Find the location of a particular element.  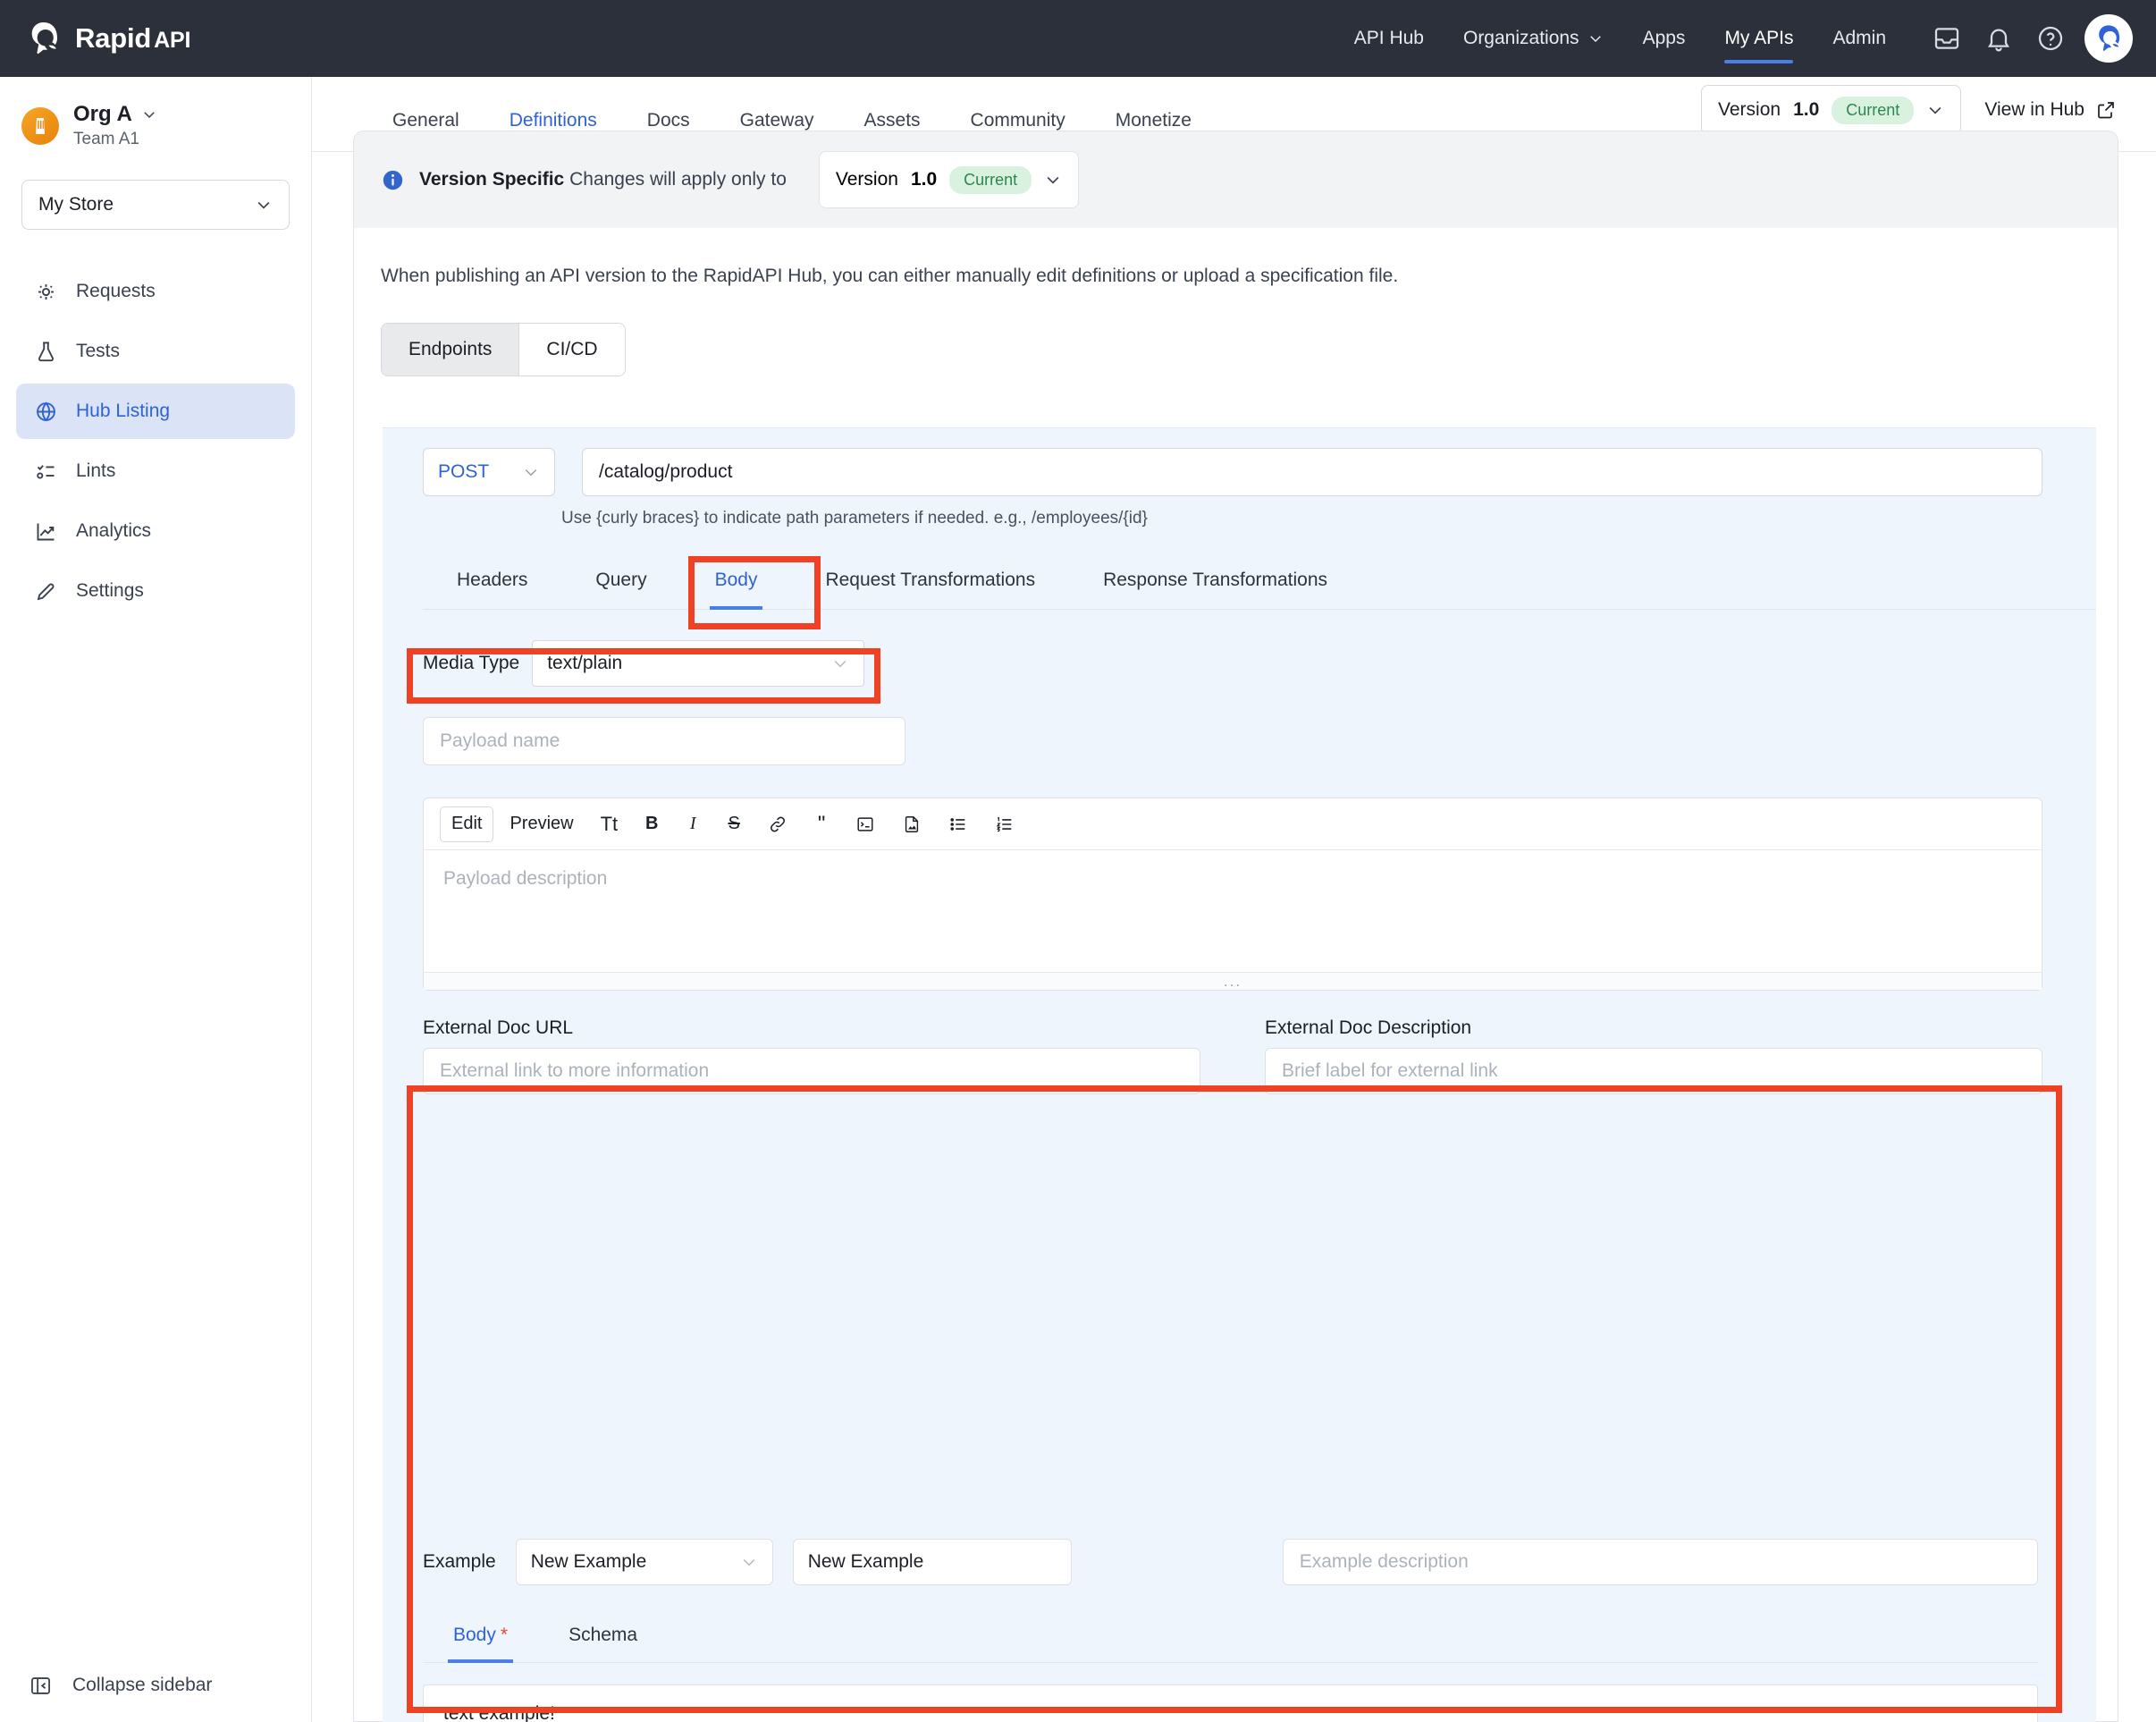

example-tab-schema: Schema is located at coordinates (603, 1643).